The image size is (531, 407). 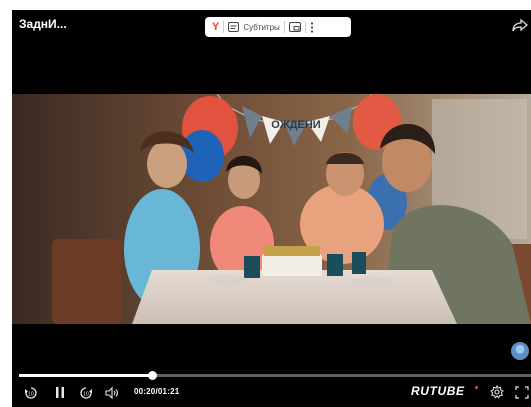 I want to click on gear-icon, so click(x=497, y=392).